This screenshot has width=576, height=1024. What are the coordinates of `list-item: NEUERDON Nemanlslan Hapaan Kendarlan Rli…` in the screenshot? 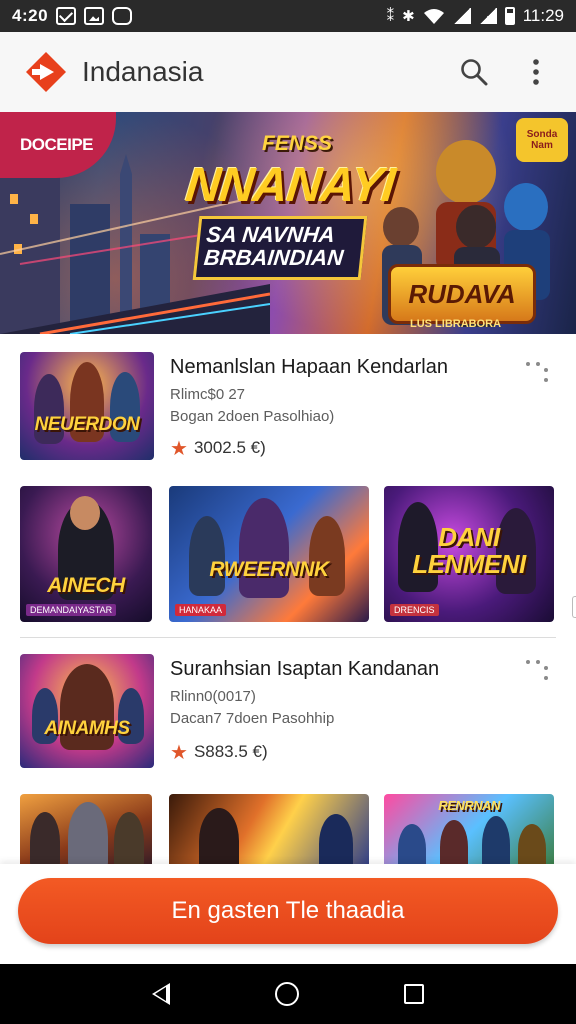 It's located at (288, 408).